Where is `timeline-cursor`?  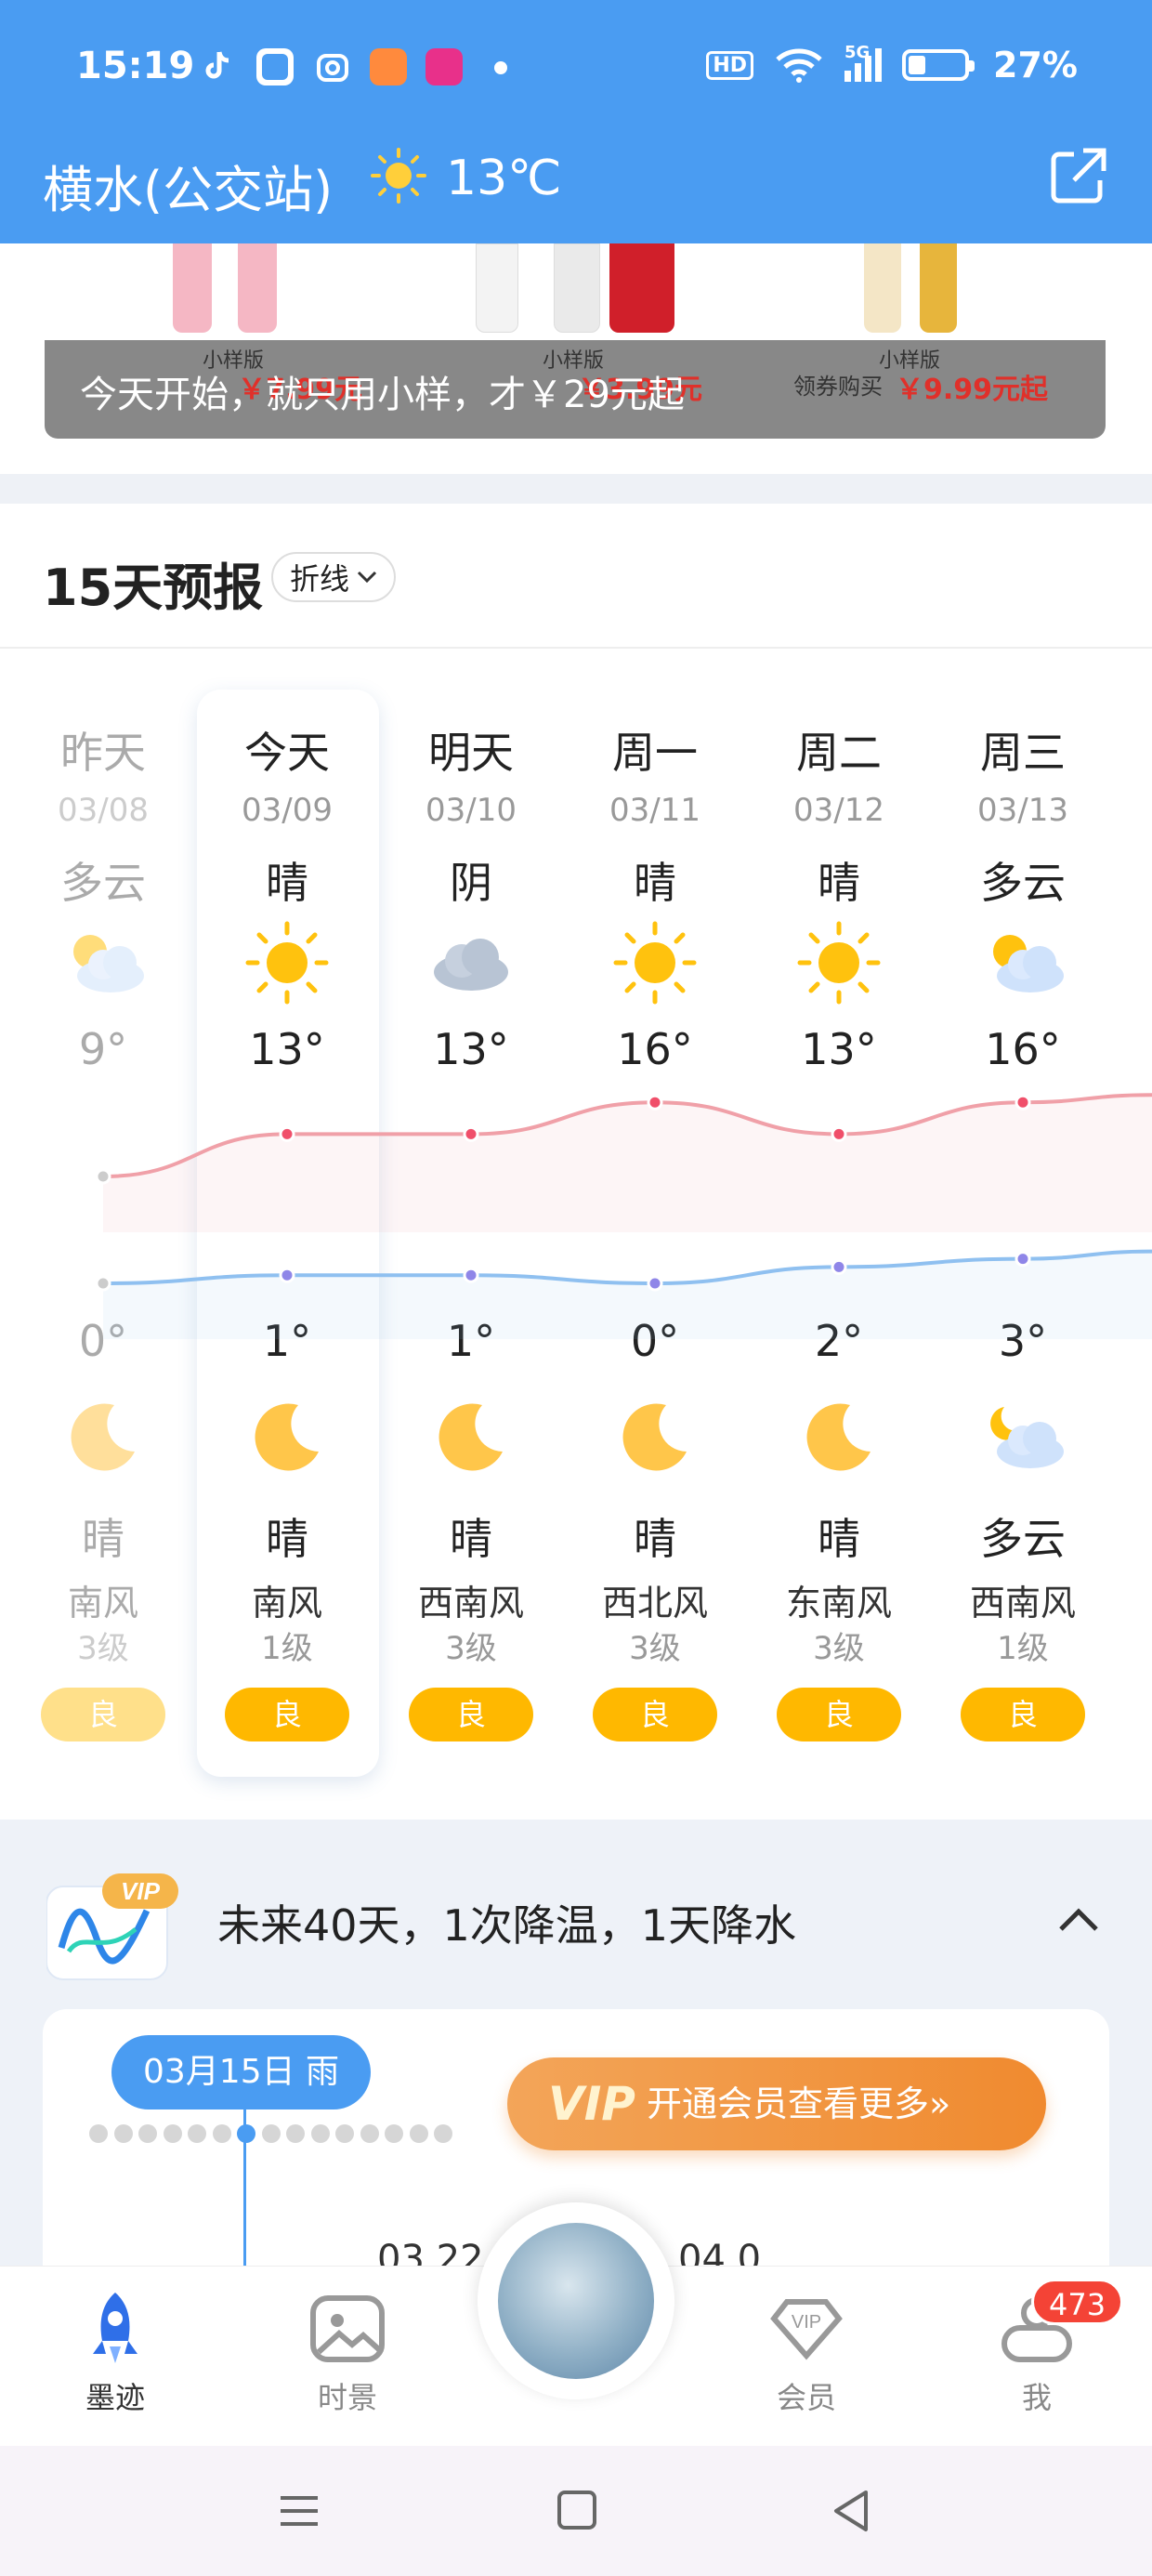
timeline-cursor is located at coordinates (244, 2187).